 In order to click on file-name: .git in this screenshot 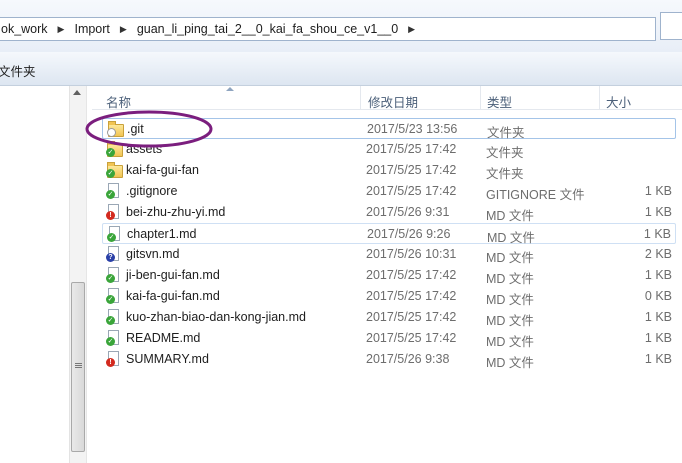, I will do `click(135, 129)`.